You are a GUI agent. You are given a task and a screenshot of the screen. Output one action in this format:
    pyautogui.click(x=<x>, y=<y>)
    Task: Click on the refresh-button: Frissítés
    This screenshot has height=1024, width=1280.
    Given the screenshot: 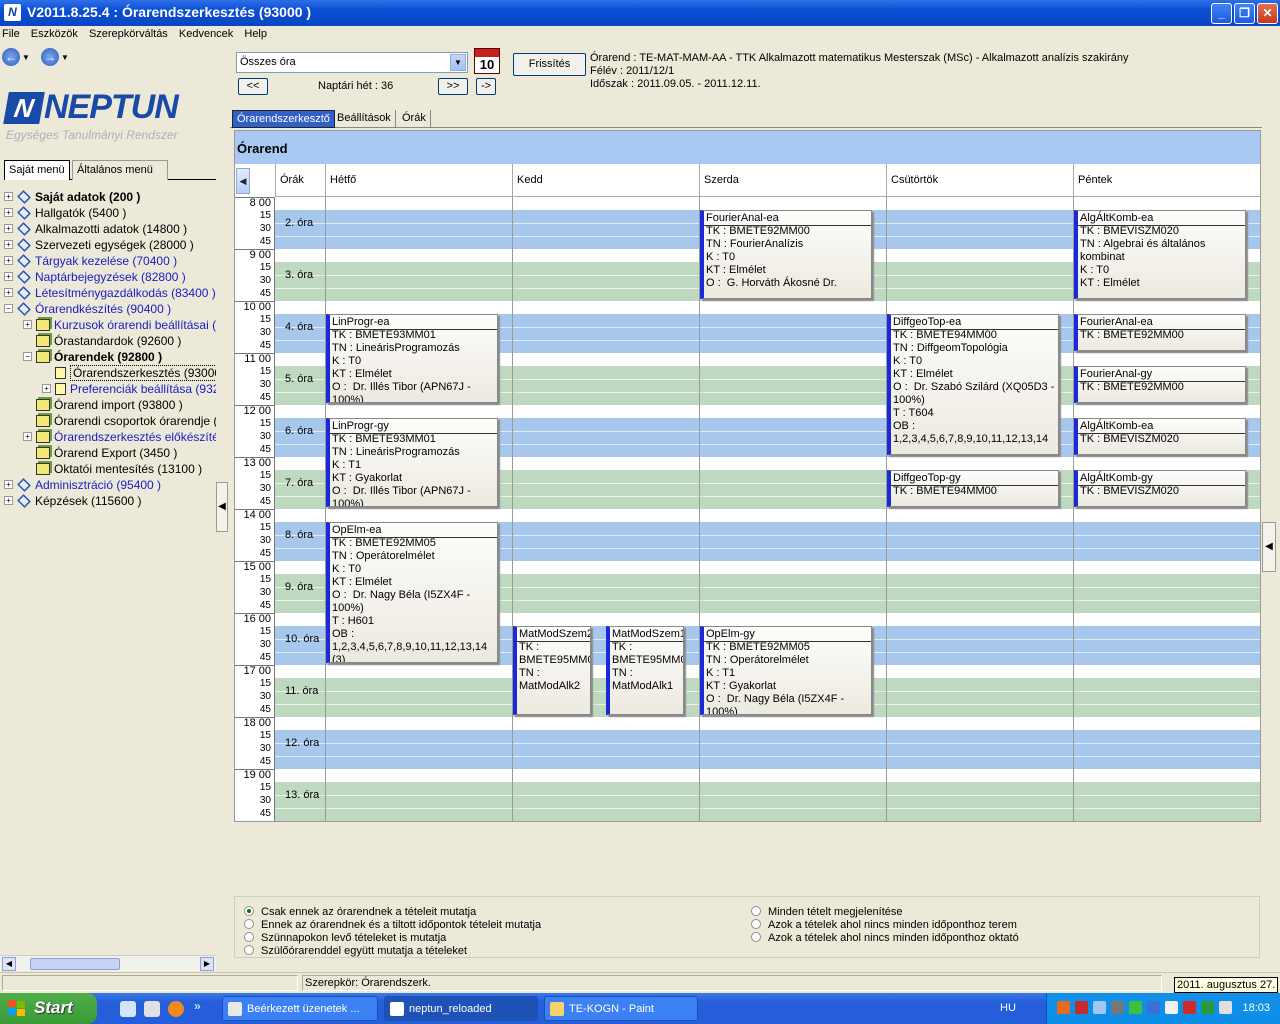 What is the action you would take?
    pyautogui.click(x=549, y=64)
    